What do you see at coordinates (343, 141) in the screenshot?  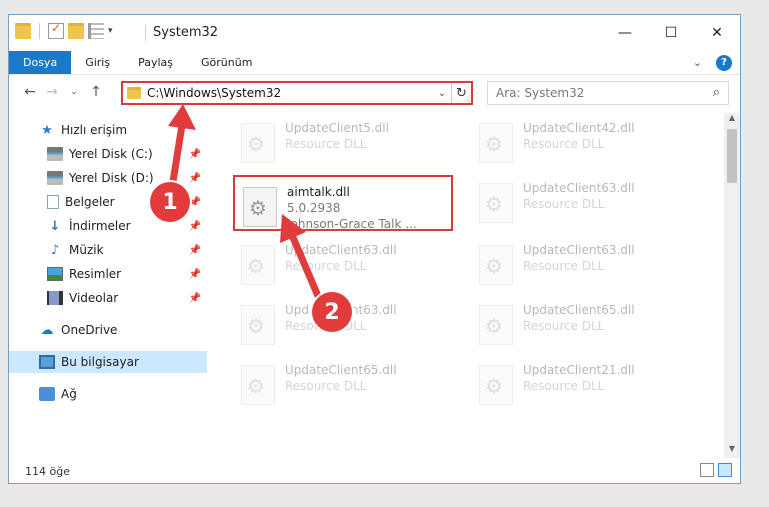 I see `list-item: UpdateClient5.dll Resource DLL` at bounding box center [343, 141].